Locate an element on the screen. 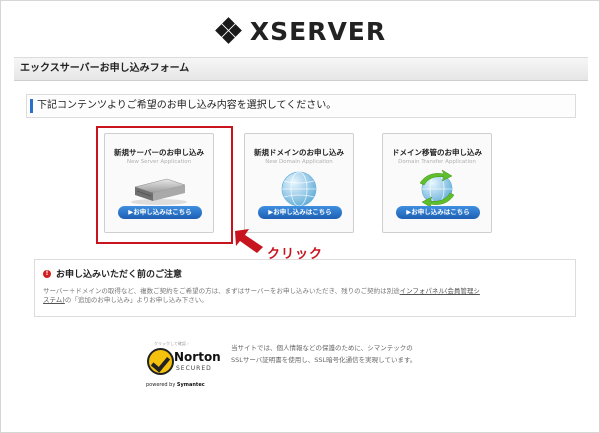 This screenshot has width=600, height=433. infopanel-link: インフォパネル(会員管理シ is located at coordinates (440, 291).